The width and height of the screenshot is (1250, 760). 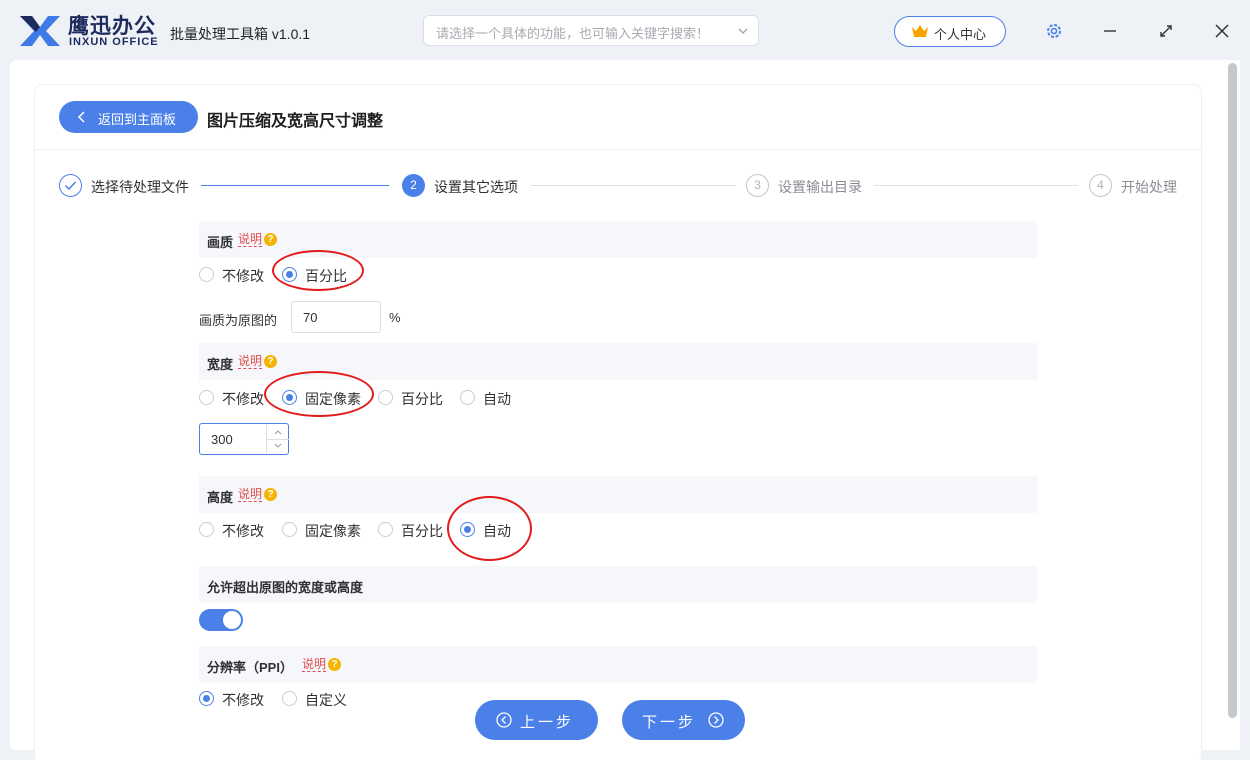 What do you see at coordinates (618, 494) in the screenshot?
I see `height-section-header: 高度 说明 ?` at bounding box center [618, 494].